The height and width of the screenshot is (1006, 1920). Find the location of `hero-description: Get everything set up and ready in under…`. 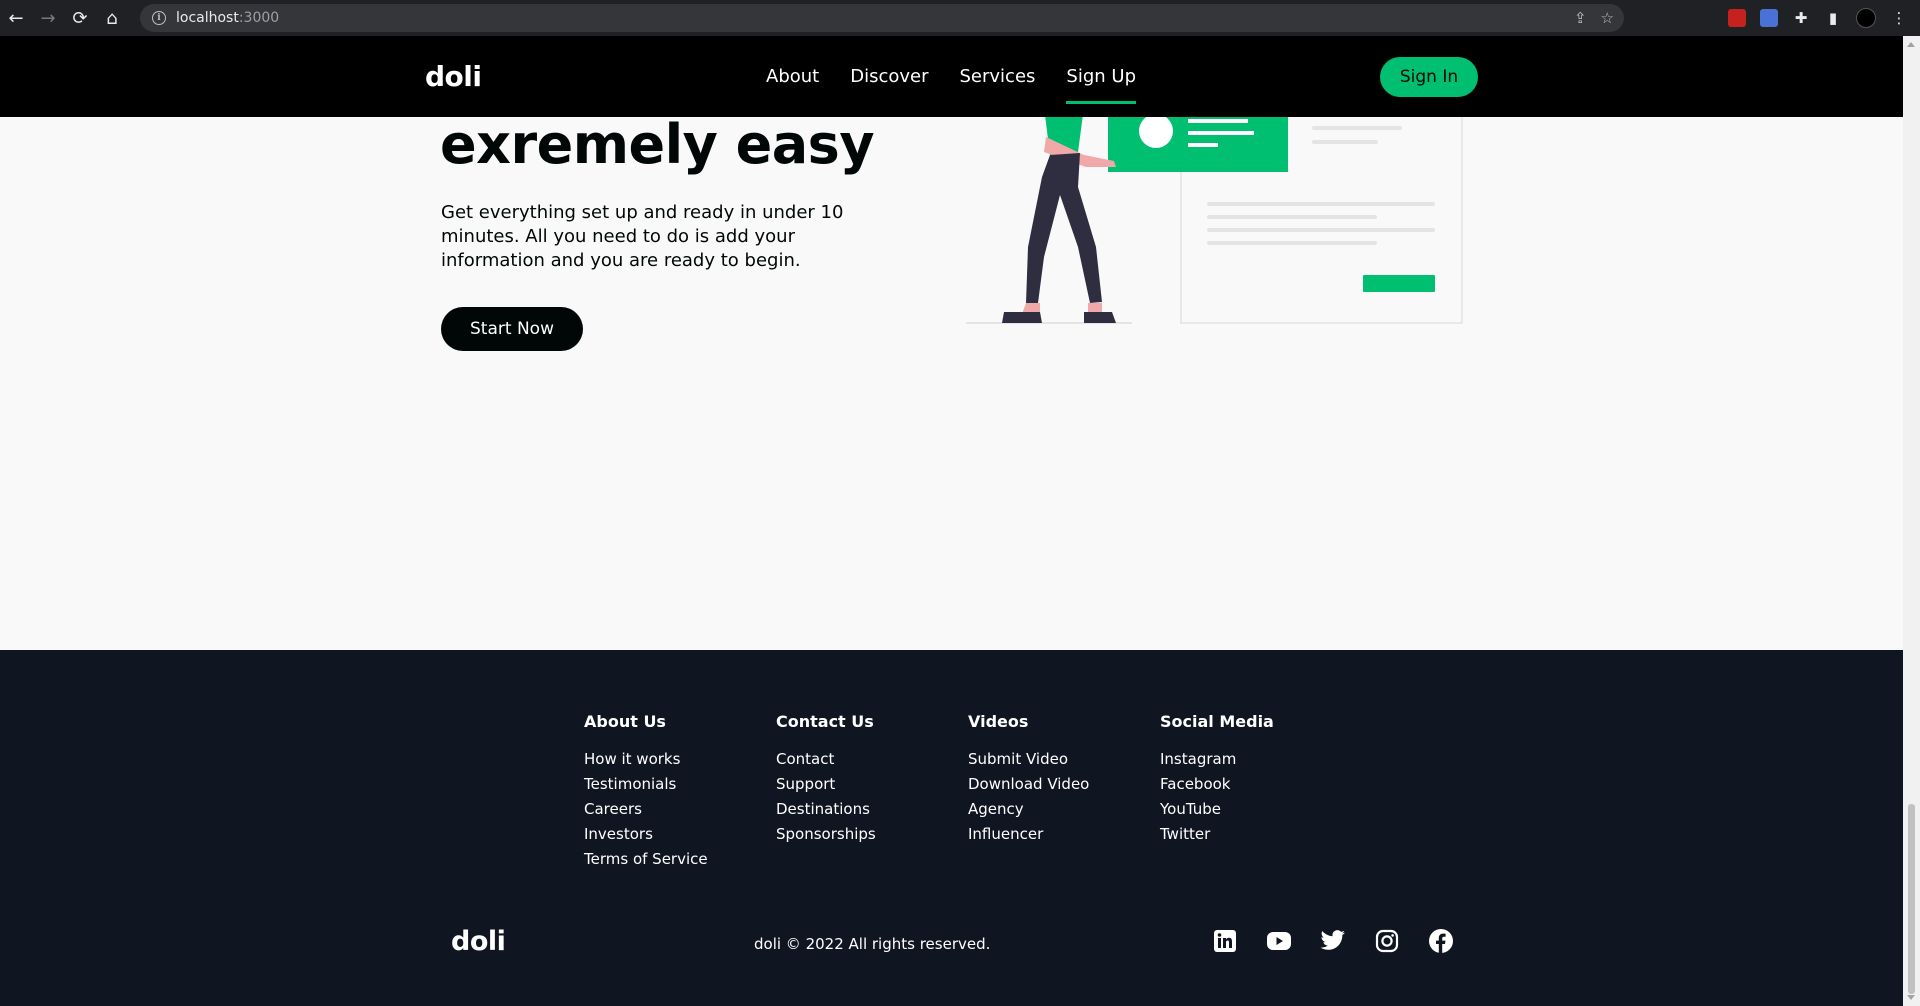

hero-description: Get everything set up and ready in under… is located at coordinates (642, 236).